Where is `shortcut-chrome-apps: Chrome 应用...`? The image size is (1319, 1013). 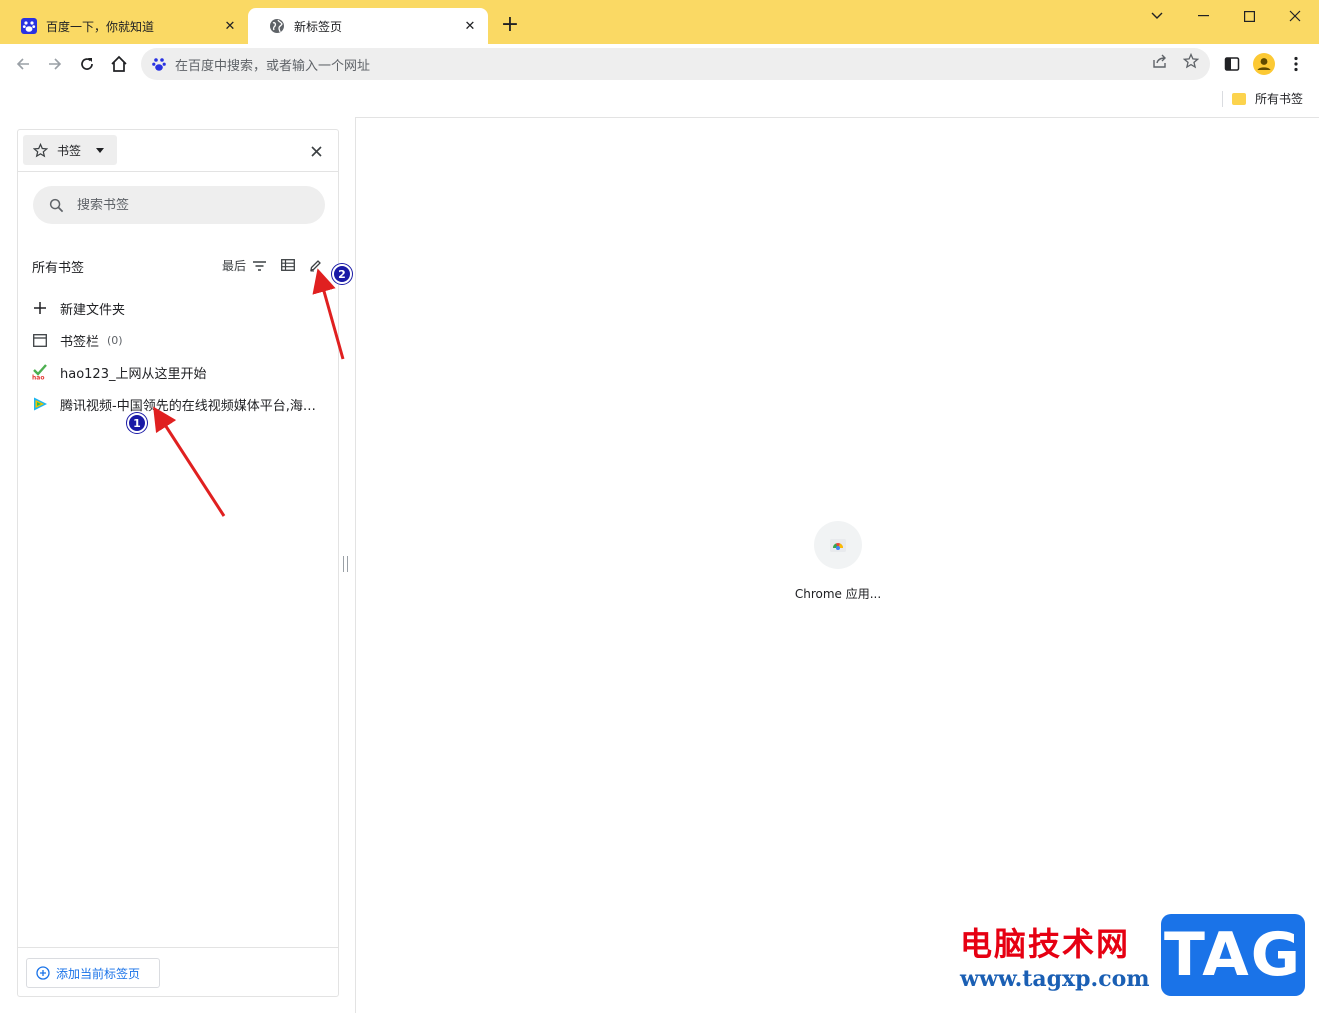 shortcut-chrome-apps: Chrome 应用... is located at coordinates (838, 561).